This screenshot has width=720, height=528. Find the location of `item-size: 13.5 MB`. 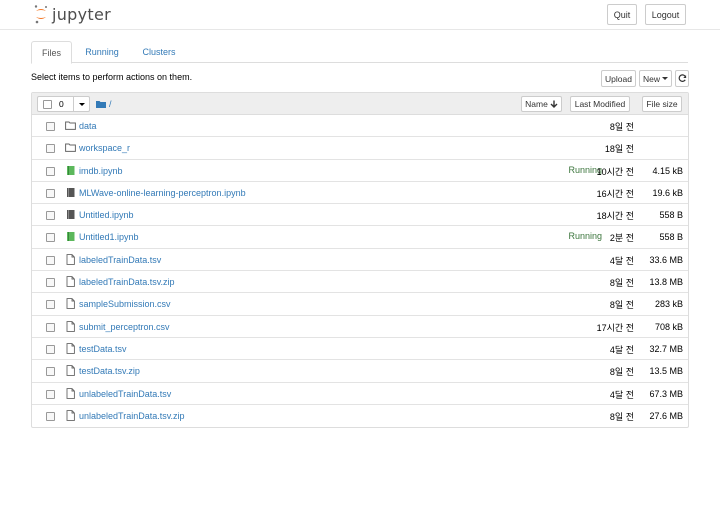

item-size: 13.5 MB is located at coordinates (666, 371).